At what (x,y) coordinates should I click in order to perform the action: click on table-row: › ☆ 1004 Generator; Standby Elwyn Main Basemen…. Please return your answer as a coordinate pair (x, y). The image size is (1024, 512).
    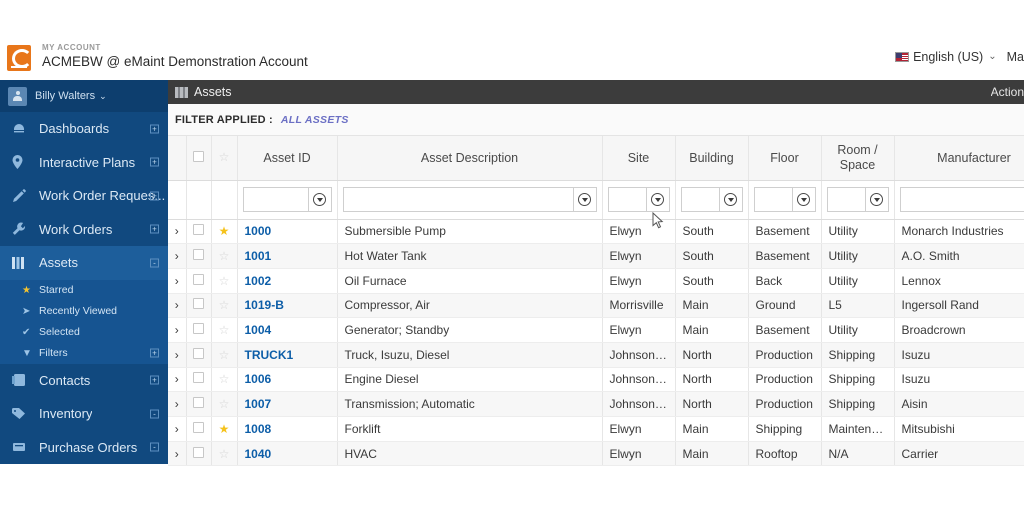
    Looking at the image, I should click on (596, 330).